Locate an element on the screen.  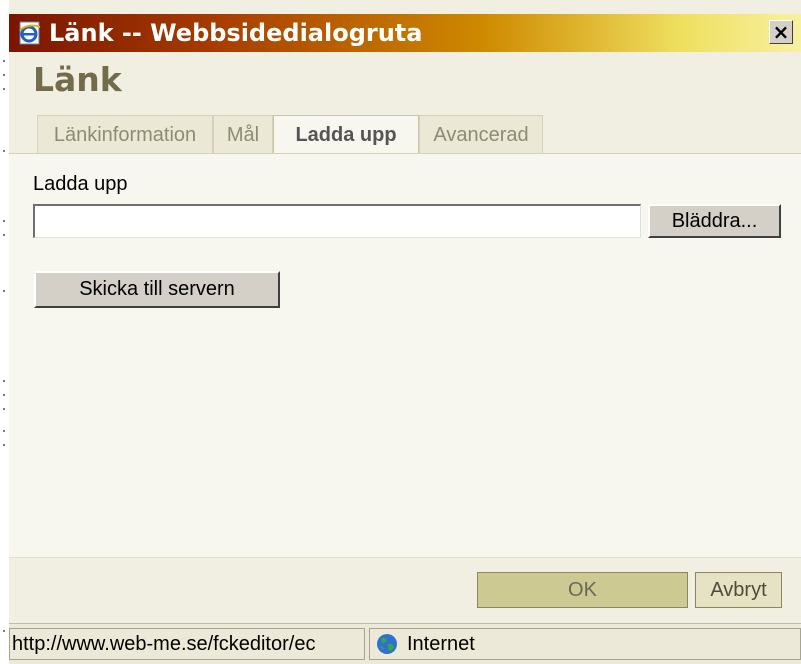
close-icon: × is located at coordinates (781, 32).